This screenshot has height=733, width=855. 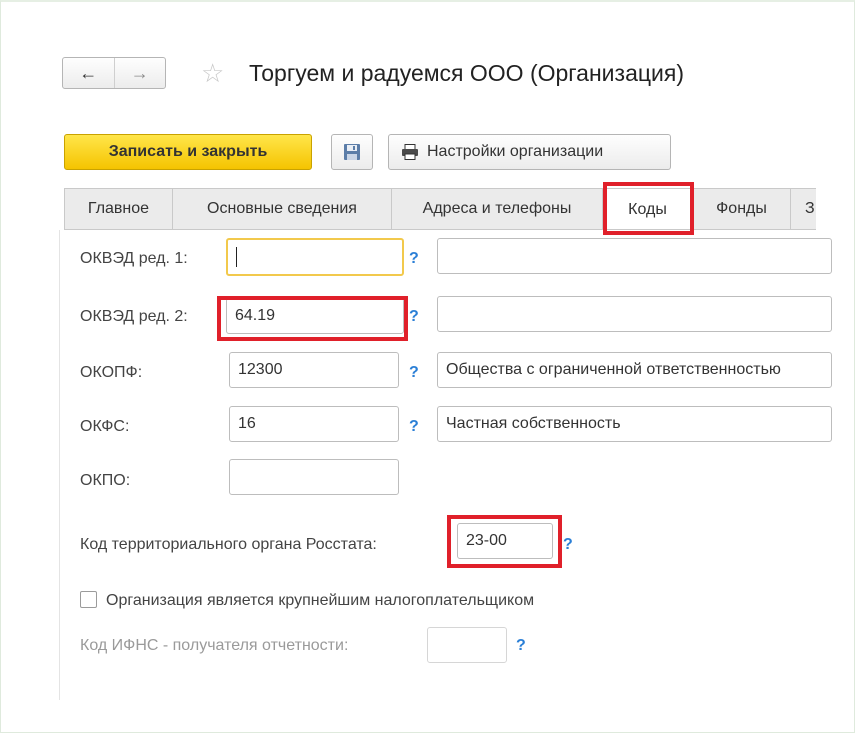 What do you see at coordinates (214, 645) in the screenshot?
I see `ifns-label: Код ИФНС - получателя отчетности:` at bounding box center [214, 645].